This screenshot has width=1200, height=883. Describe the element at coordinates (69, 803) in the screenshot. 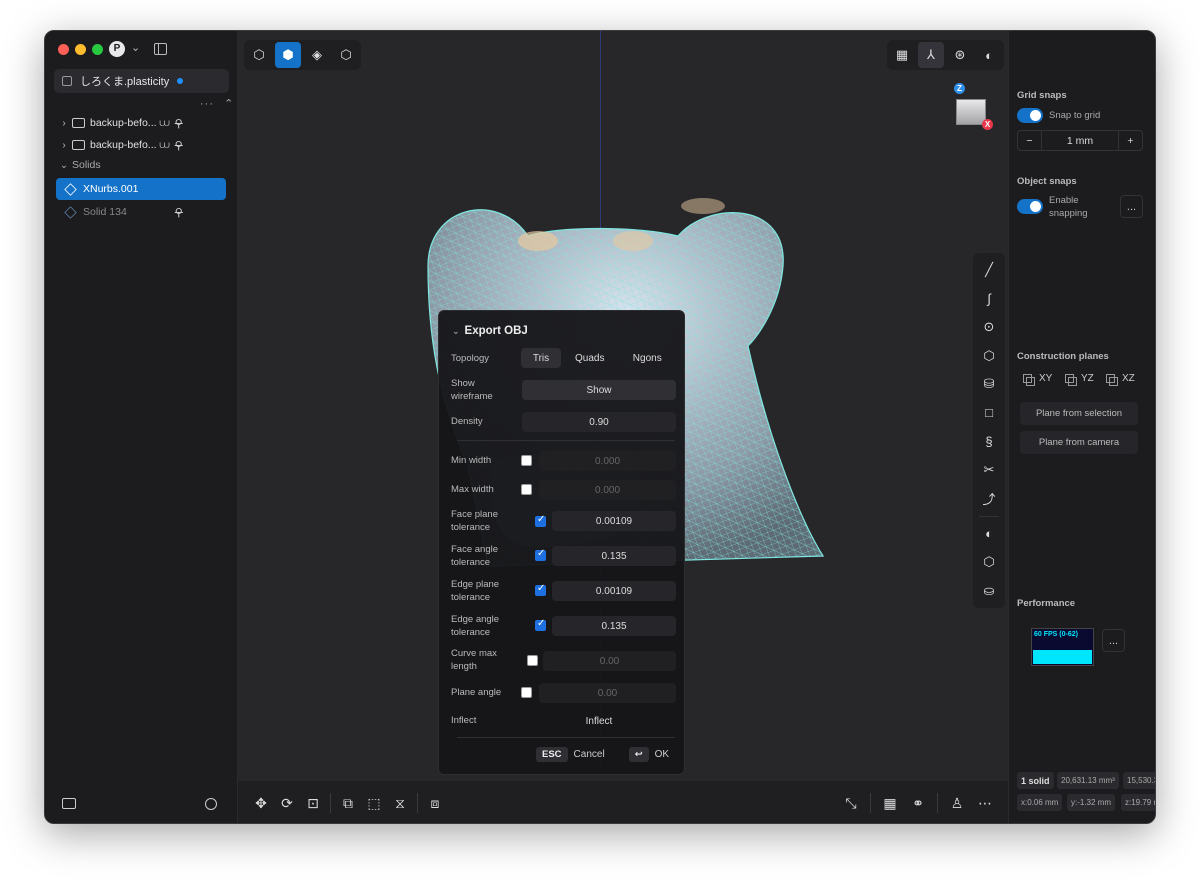

I see `new-folder-icon` at that location.